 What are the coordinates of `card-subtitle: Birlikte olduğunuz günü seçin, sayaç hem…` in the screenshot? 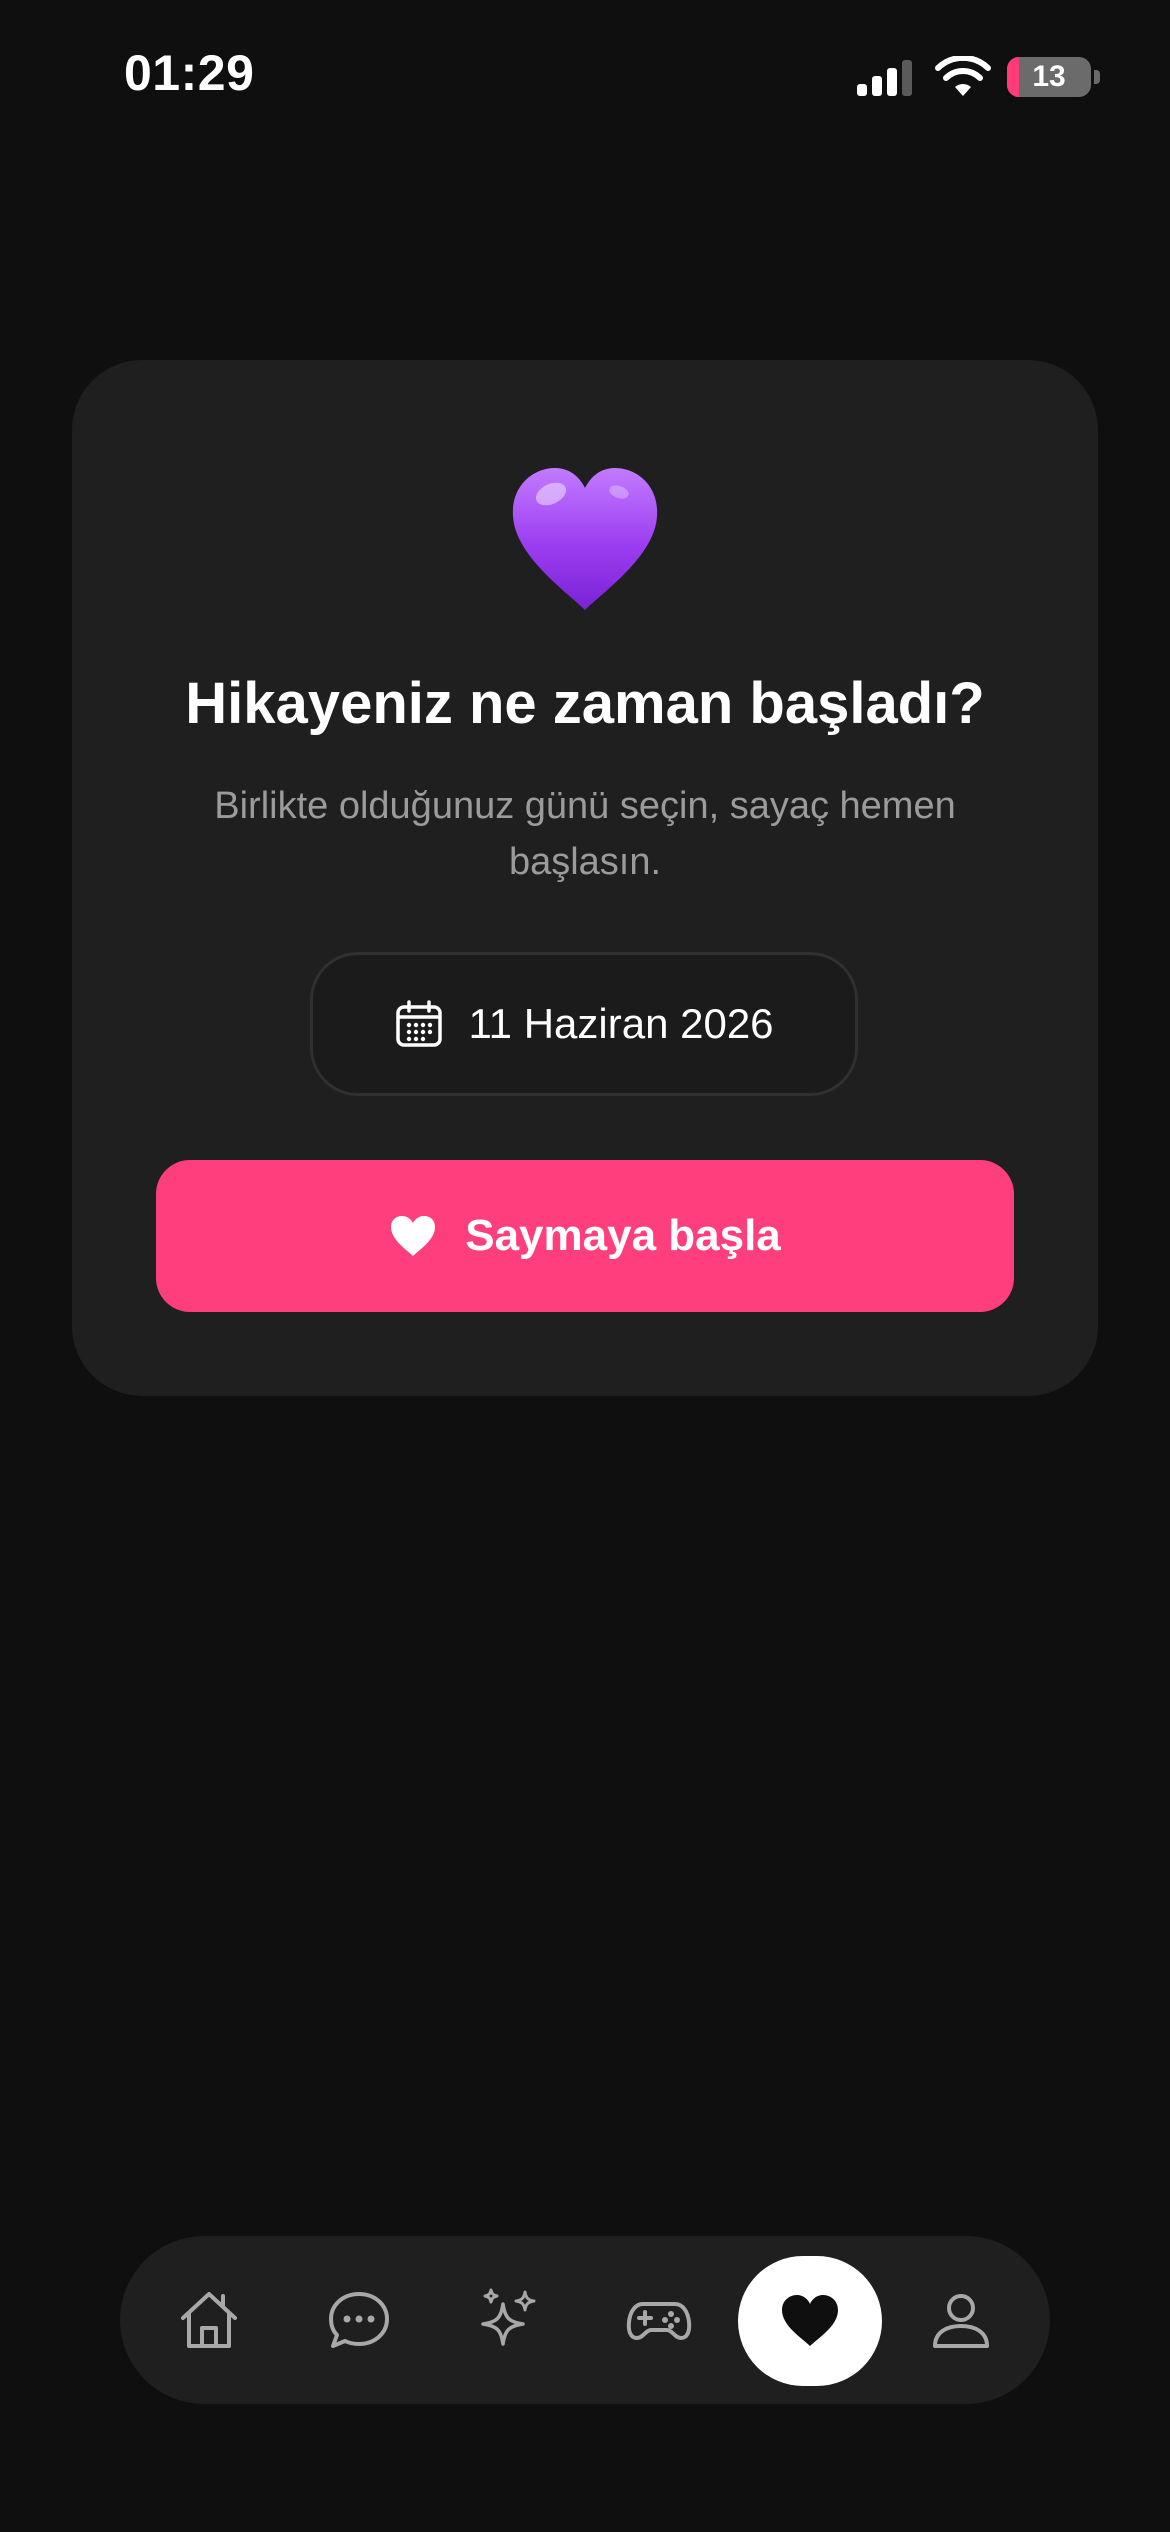 It's located at (585, 834).